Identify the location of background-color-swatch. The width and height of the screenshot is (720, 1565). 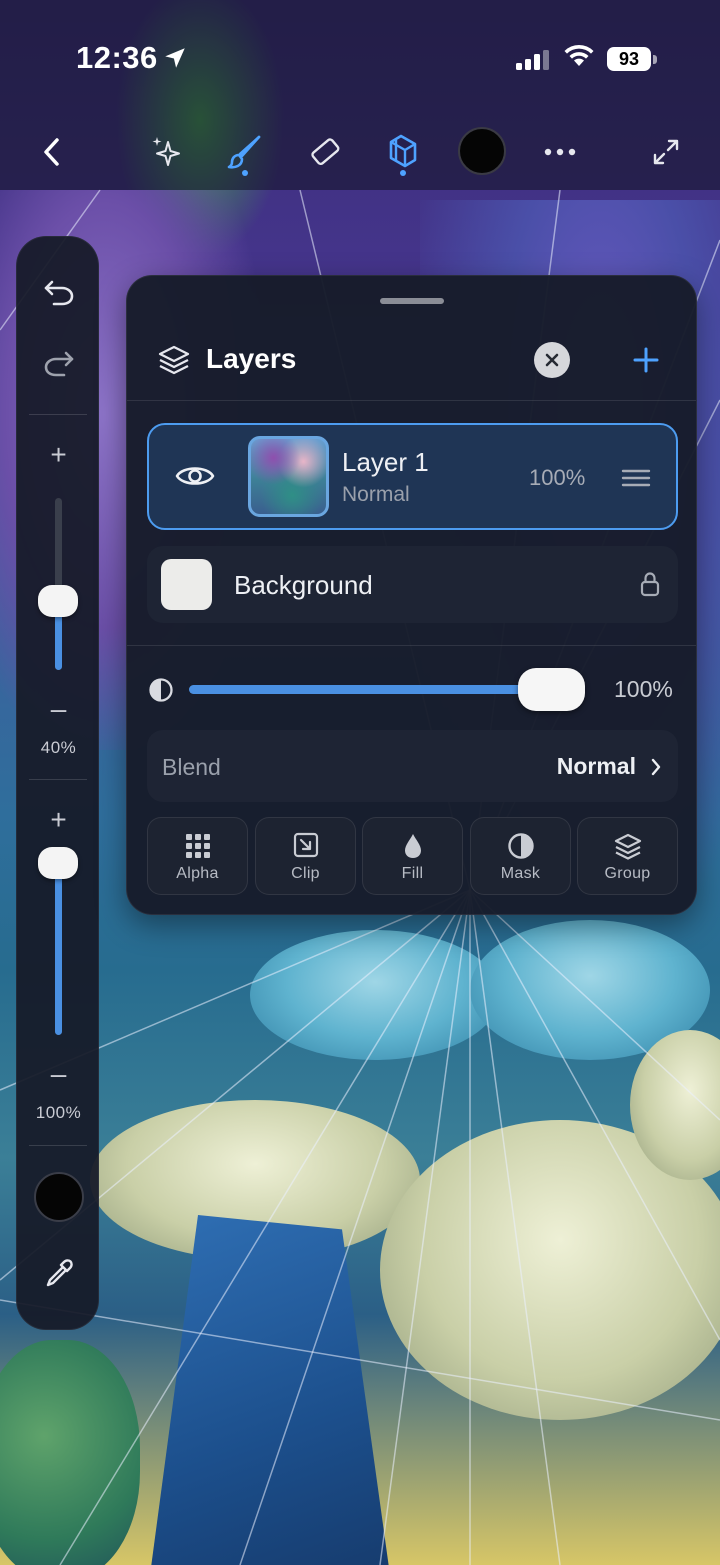
(186, 584).